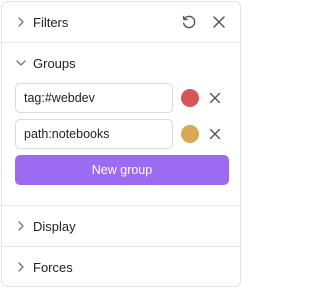 The height and width of the screenshot is (290, 320). I want to click on forces-title: Forces, so click(53, 267).